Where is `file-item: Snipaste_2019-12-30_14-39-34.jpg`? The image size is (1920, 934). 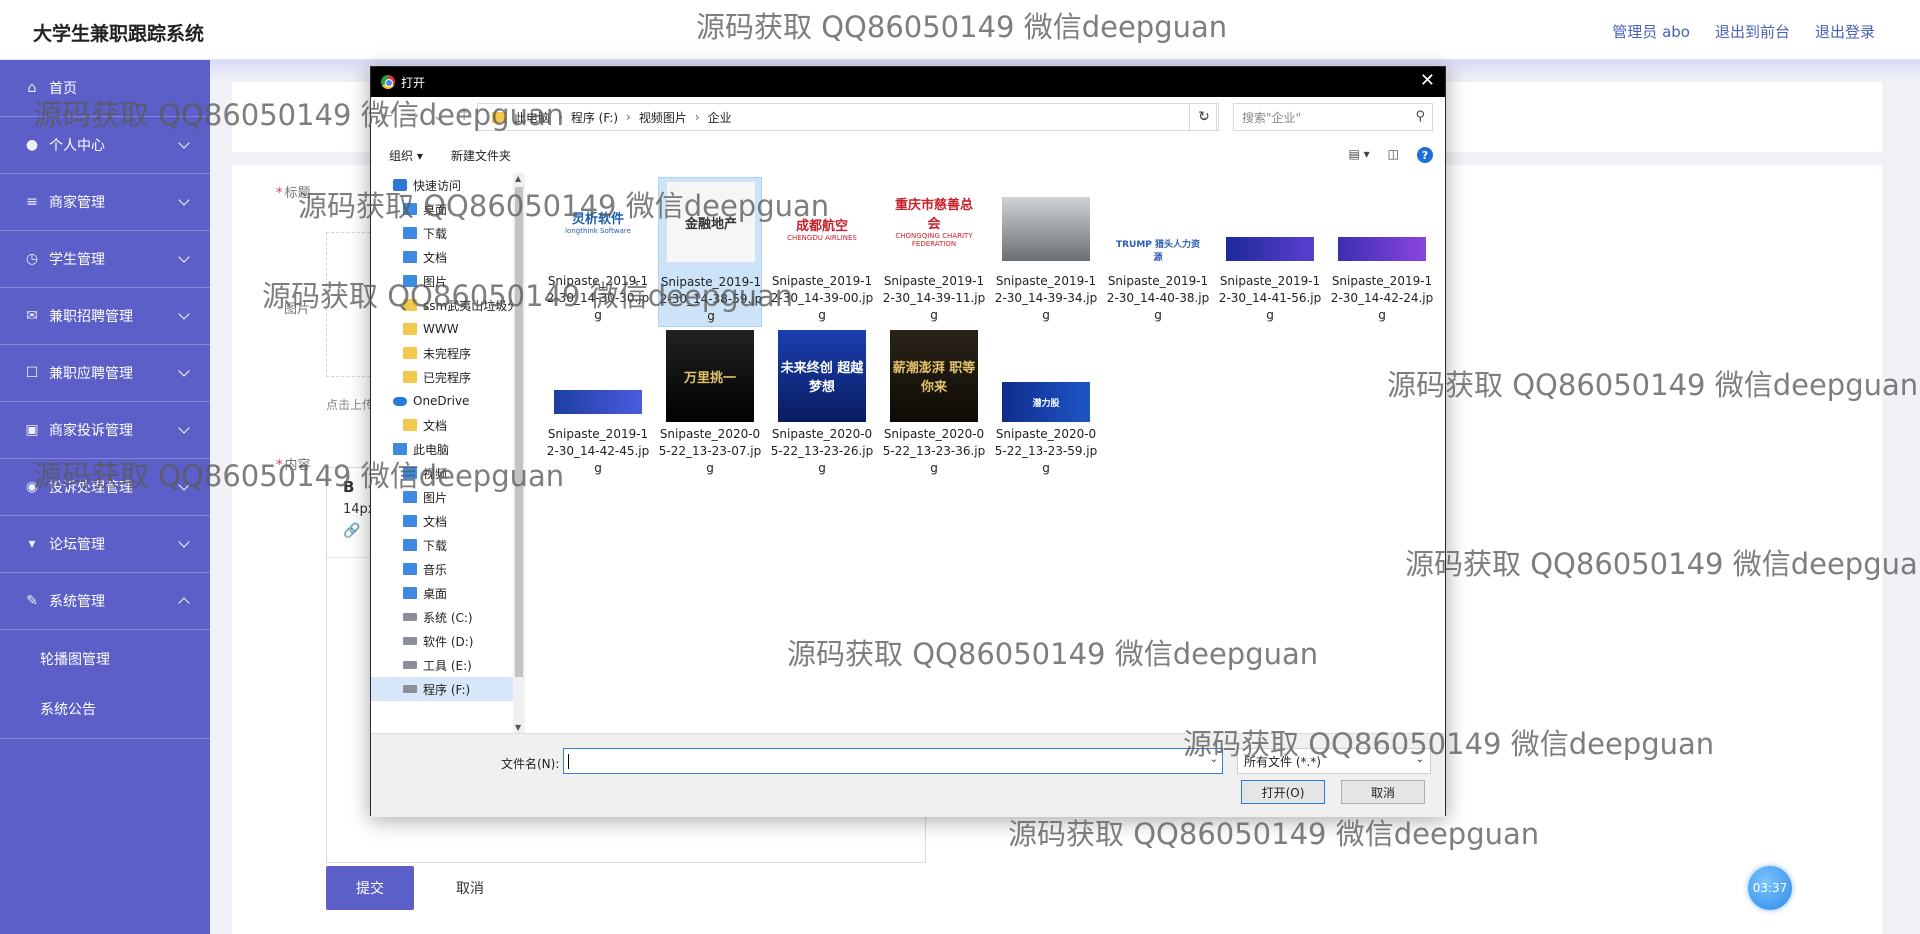 file-item: Snipaste_2019-12-30_14-39-34.jpg is located at coordinates (1046, 252).